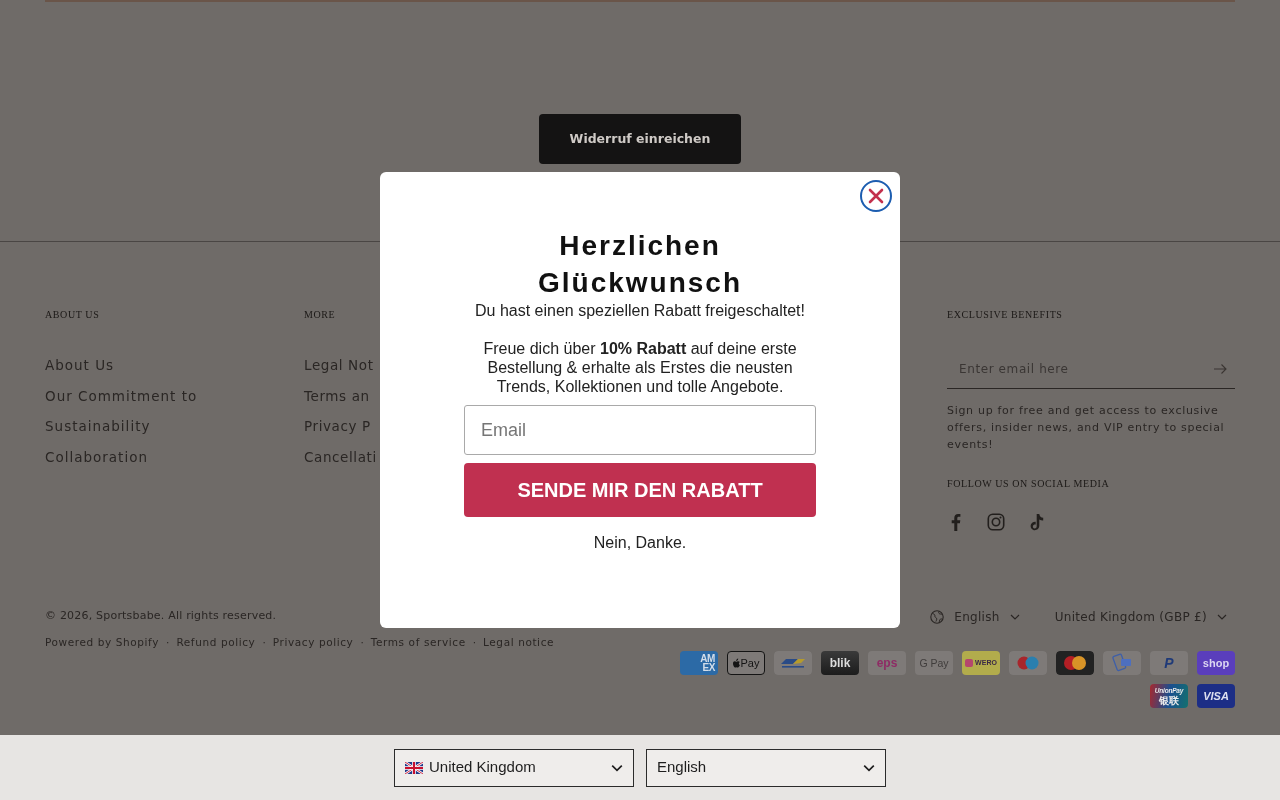 This screenshot has height=800, width=1280. I want to click on country-select: United Kingdom, so click(514, 767).